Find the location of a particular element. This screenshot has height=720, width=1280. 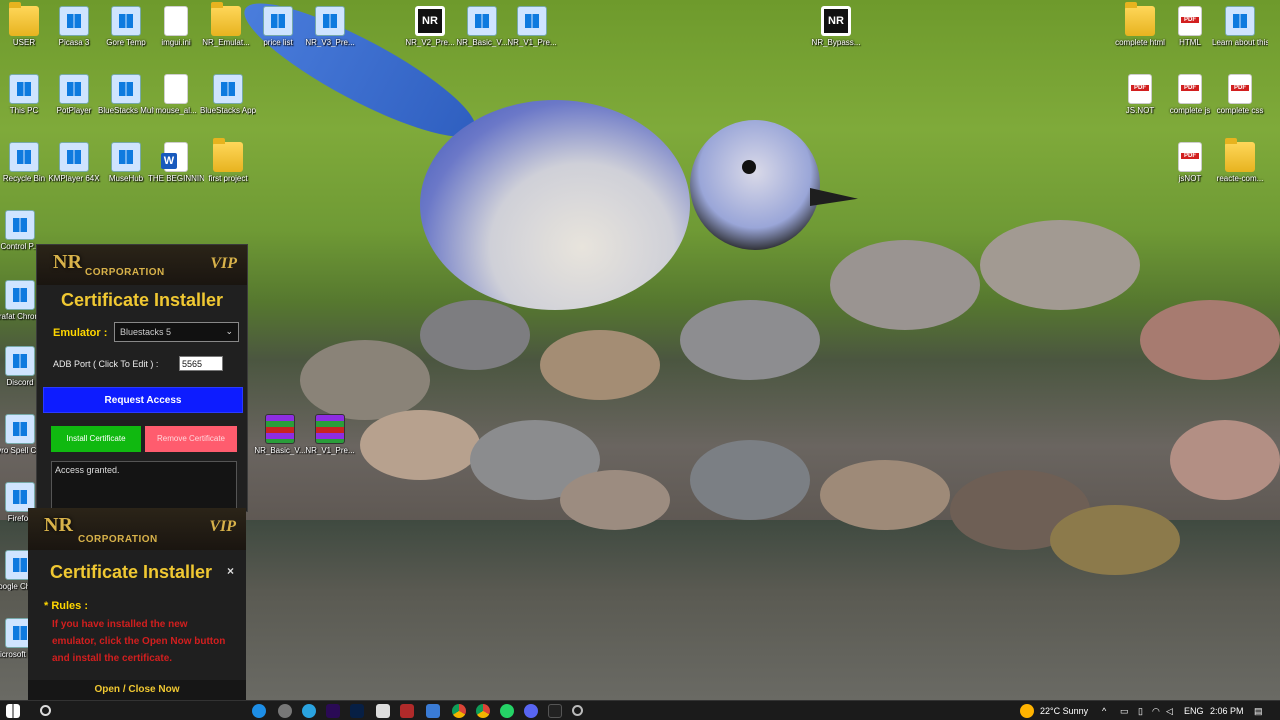

nr-icon is located at coordinates (836, 21).